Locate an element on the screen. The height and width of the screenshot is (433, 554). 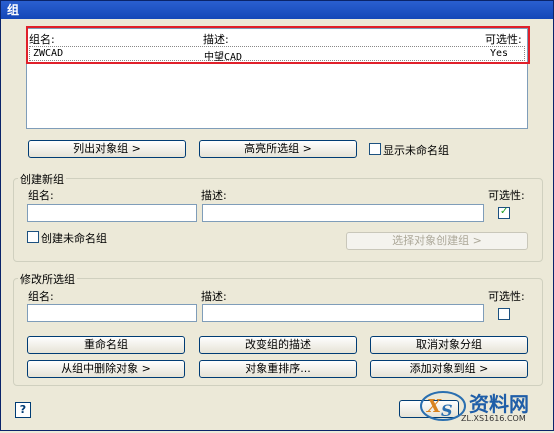
create-name-label: 组名: is located at coordinates (41, 195).